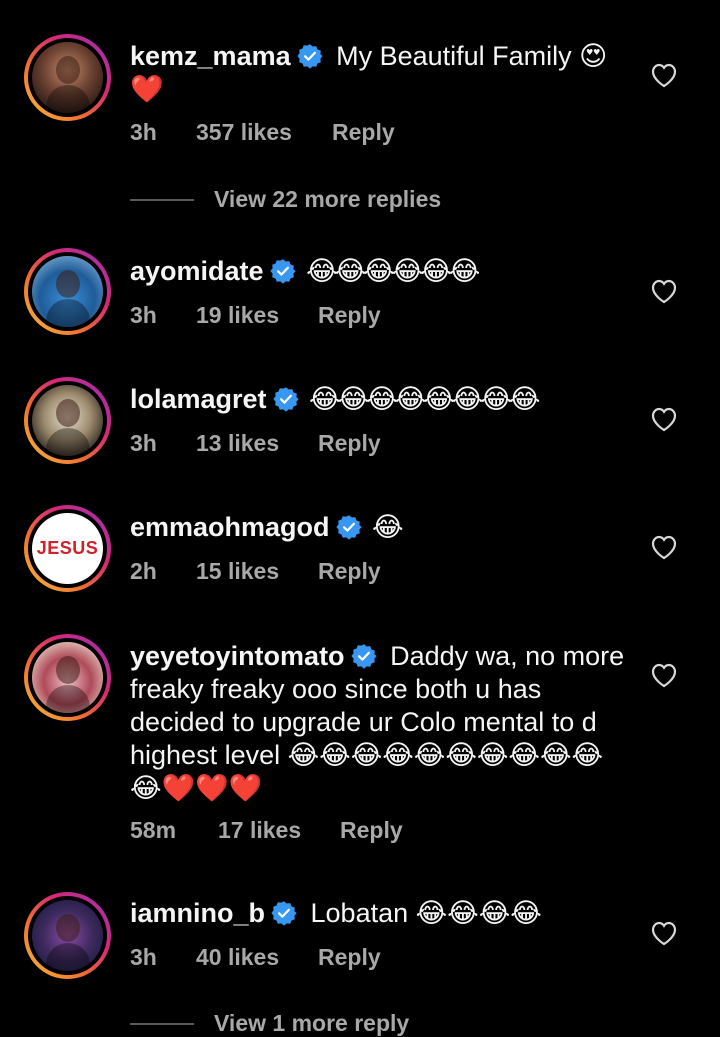 Image resolution: width=720 pixels, height=1037 pixels. Describe the element at coordinates (237, 656) in the screenshot. I see `username: yeyetoyintomato` at that location.